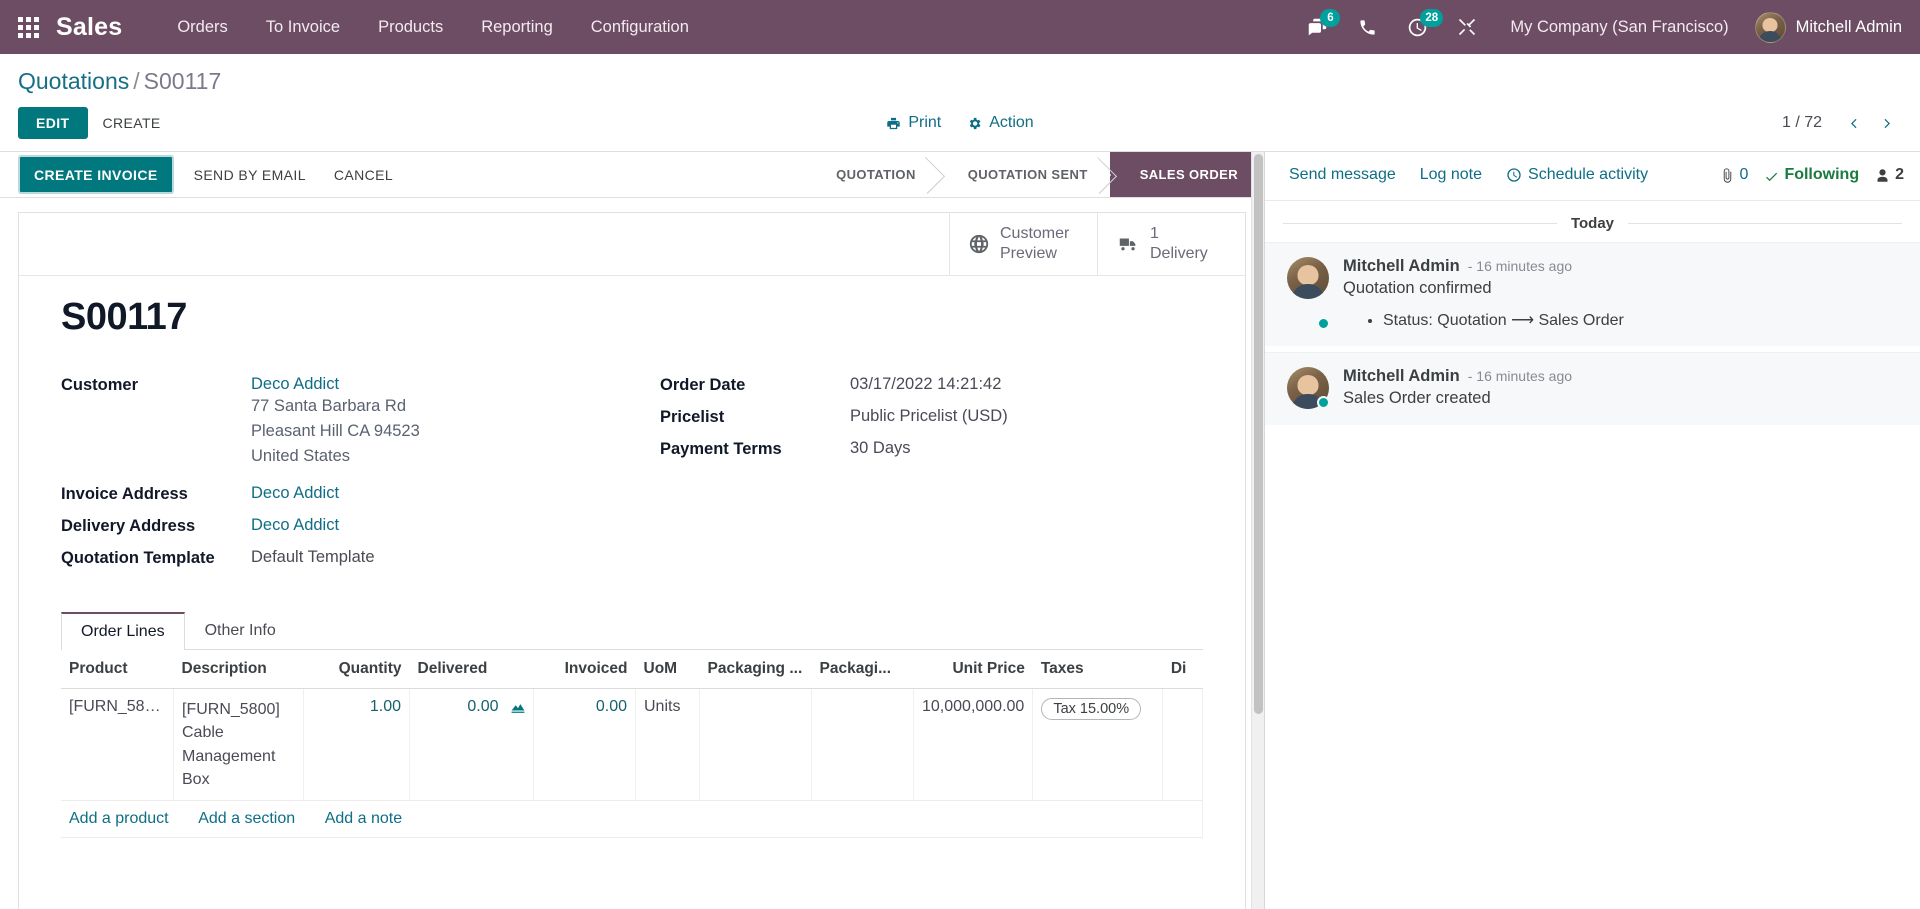 Image resolution: width=1920 pixels, height=909 pixels. Describe the element at coordinates (862, 744) in the screenshot. I see `cell-packaging` at that location.